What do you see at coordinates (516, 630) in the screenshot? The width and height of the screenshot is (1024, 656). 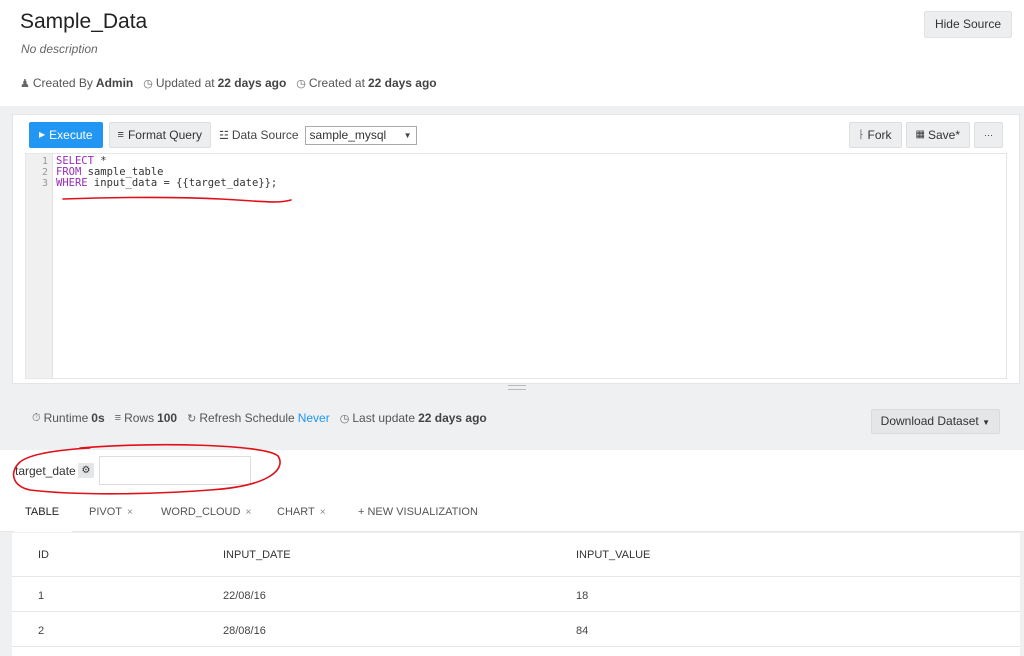 I see `table-row: 2 28/08/16 84` at bounding box center [516, 630].